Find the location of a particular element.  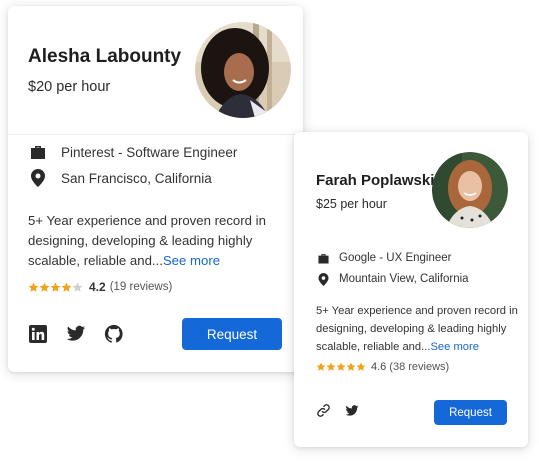

link-icon is located at coordinates (323, 410).